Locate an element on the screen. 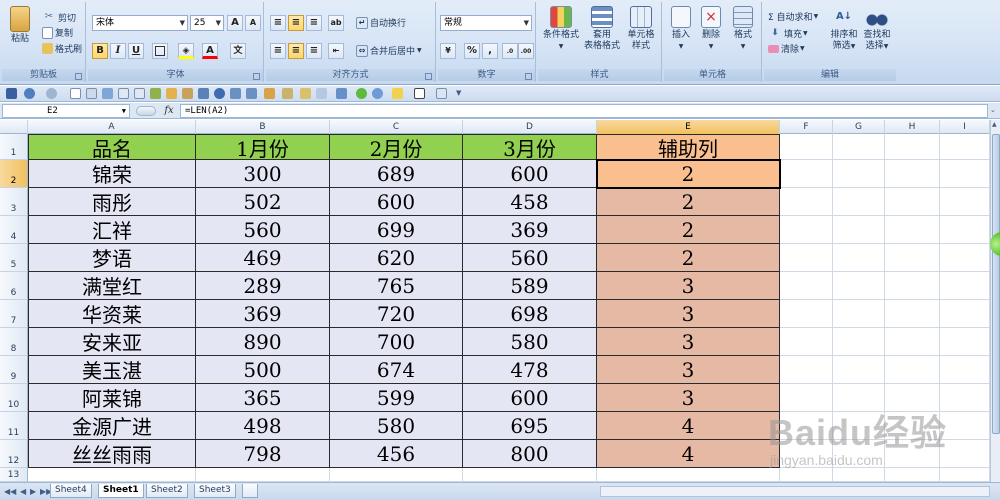 The width and height of the screenshot is (1000, 500). cell-b5: 469 is located at coordinates (263, 258).